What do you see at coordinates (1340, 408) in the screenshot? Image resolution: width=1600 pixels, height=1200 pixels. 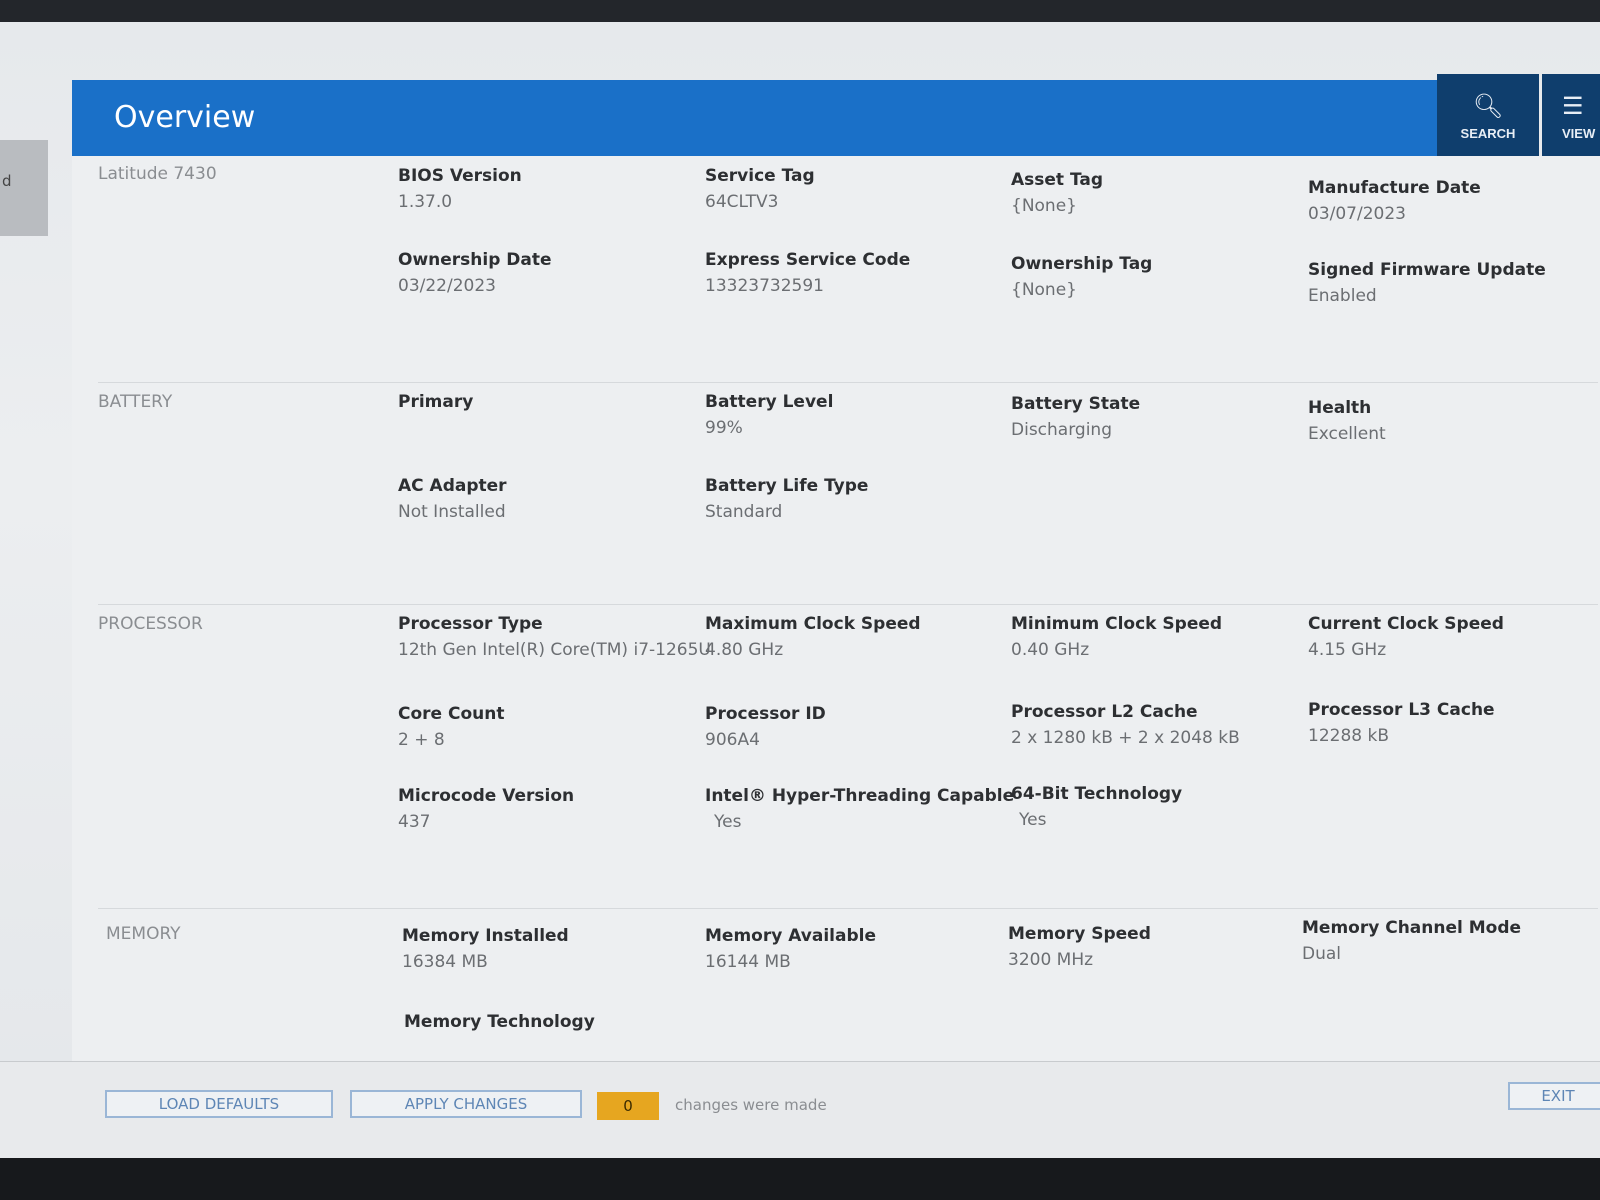 I see `field-label: Health` at bounding box center [1340, 408].